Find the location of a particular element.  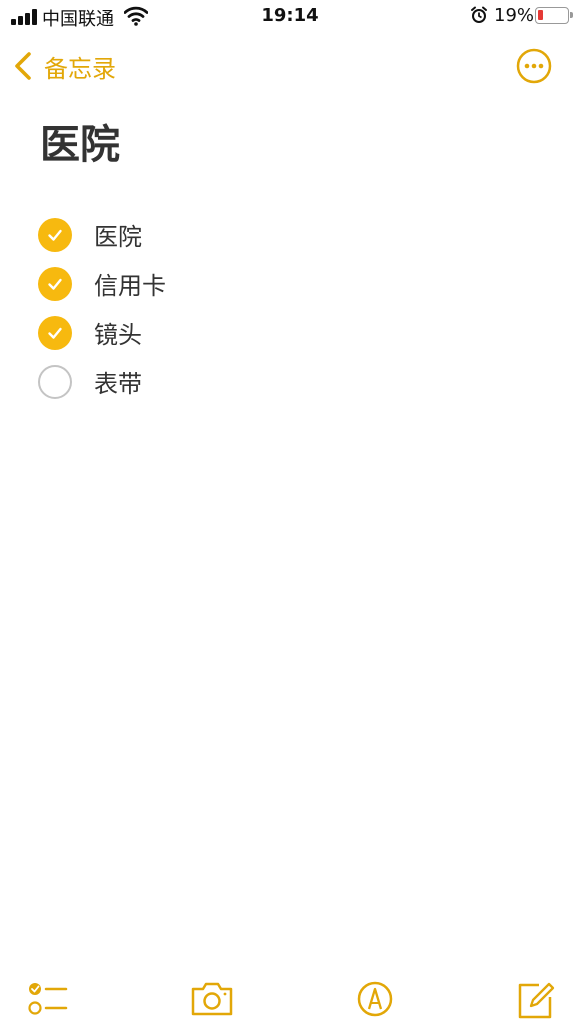

status-bar: 中国联通 19:14 19% is located at coordinates (290, 17).